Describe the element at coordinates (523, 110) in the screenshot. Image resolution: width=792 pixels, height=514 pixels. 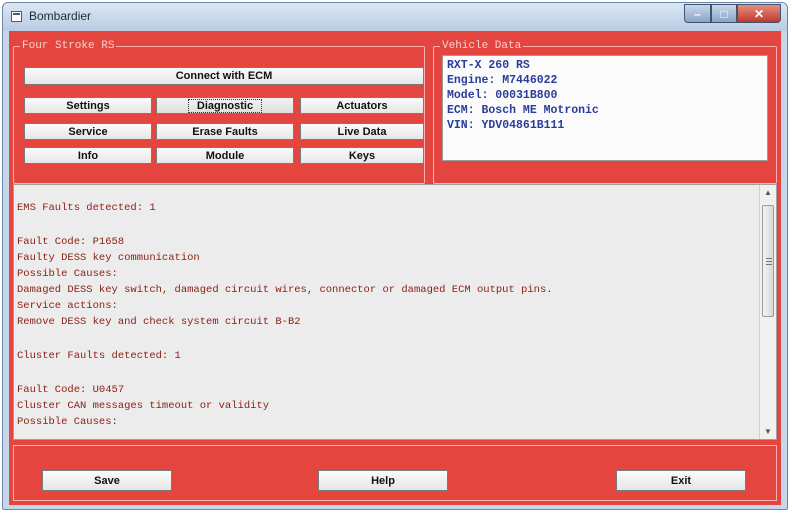
I see `vehicle-ecm: ECM: Bosch ME Motronic` at that location.